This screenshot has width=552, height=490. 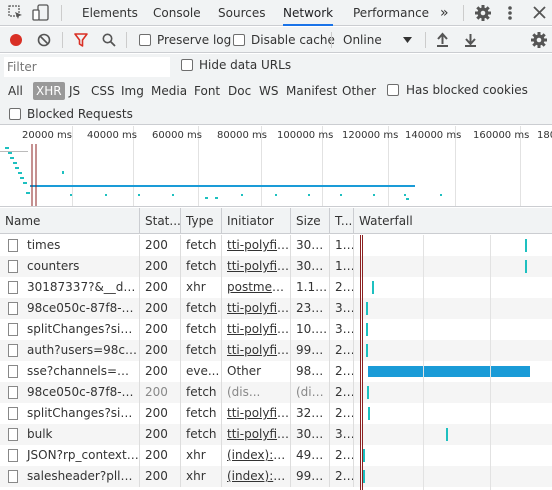 I want to click on device-toolbar-icon, so click(x=41, y=13).